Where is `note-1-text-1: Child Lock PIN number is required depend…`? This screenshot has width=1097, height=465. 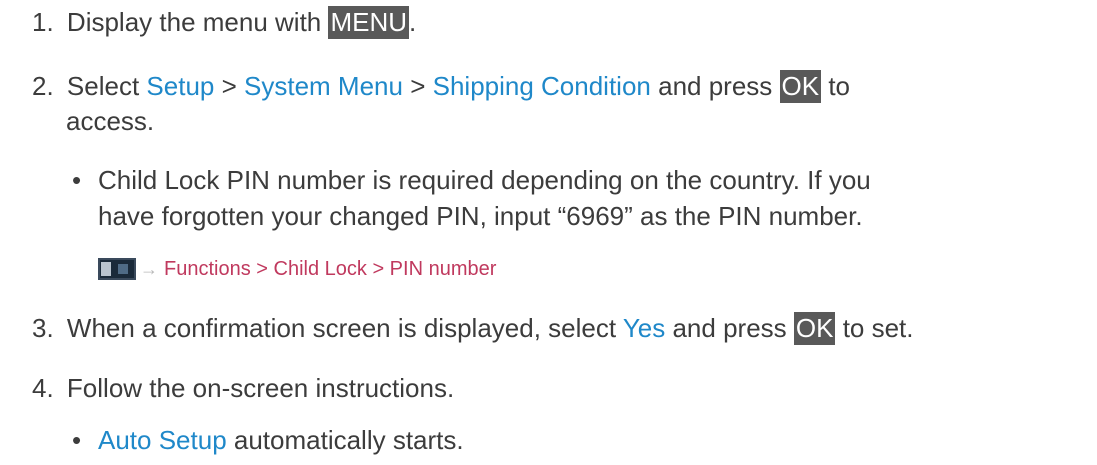 note-1-text-1: Child Lock PIN number is required depend… is located at coordinates (484, 180).